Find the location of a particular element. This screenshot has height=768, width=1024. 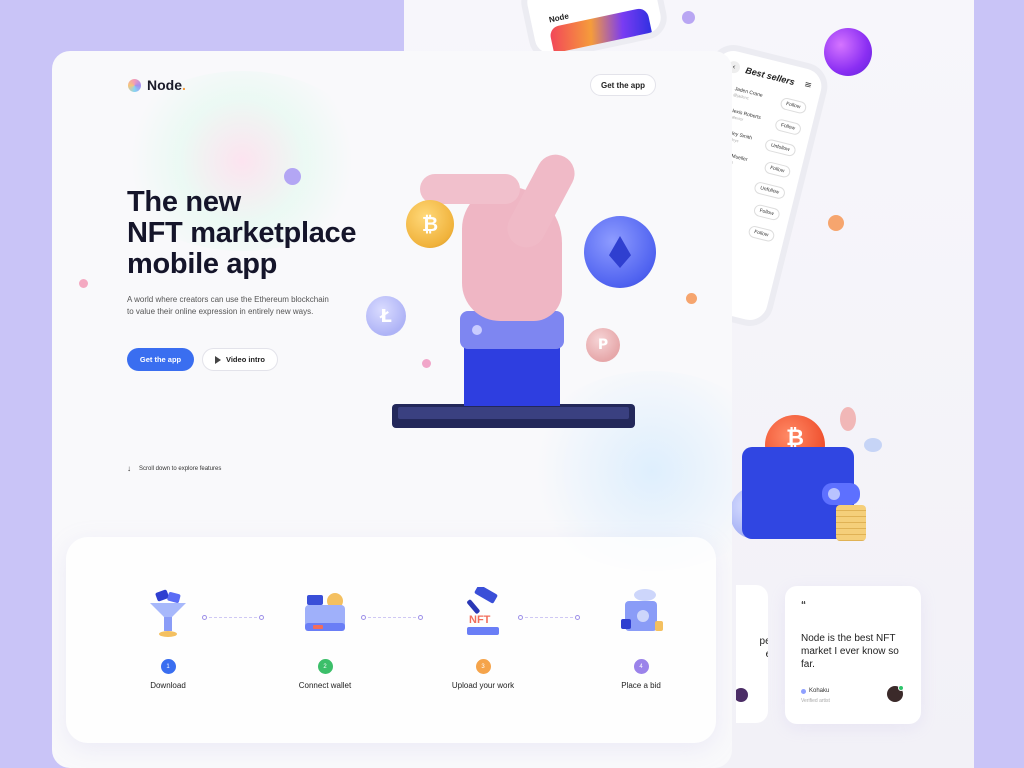

hero-hand-illustration: ₿ Ł P is located at coordinates (514, 291).